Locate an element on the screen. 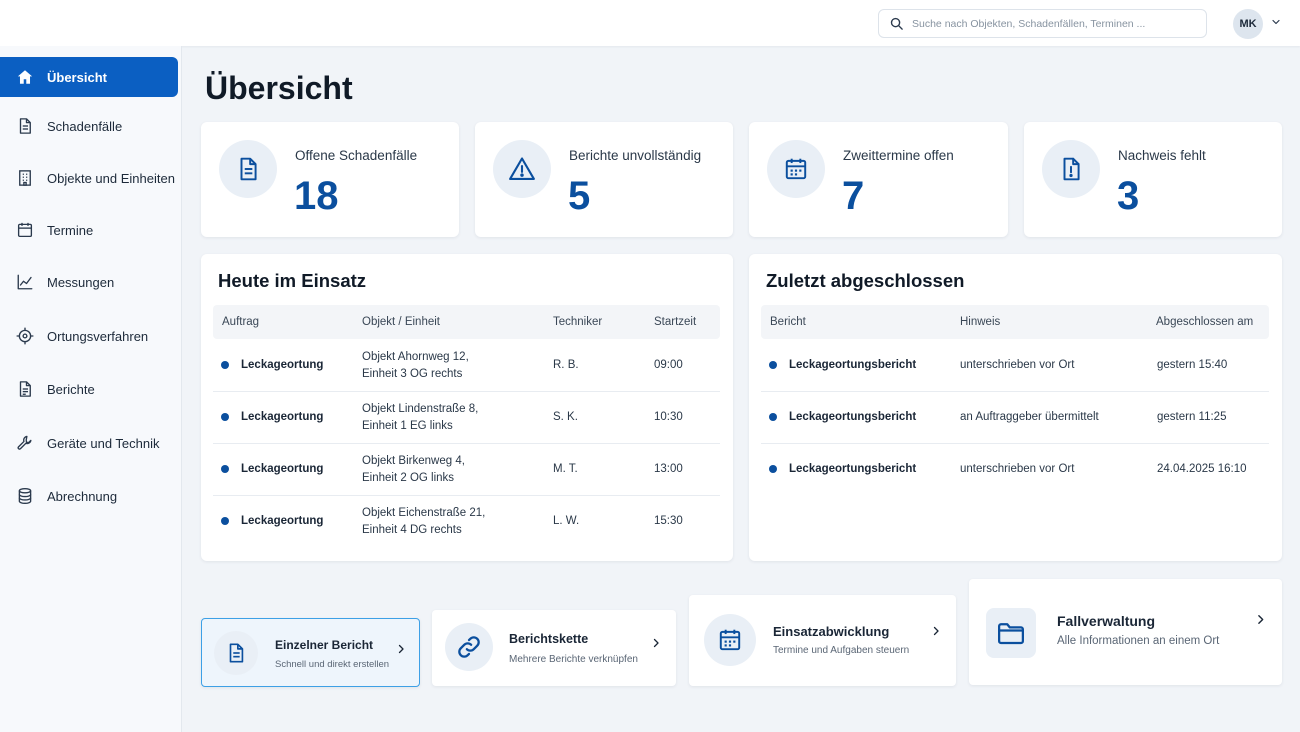 The width and height of the screenshot is (1300, 732). einheit-line: Einheit 4 DG rechts is located at coordinates (412, 529).